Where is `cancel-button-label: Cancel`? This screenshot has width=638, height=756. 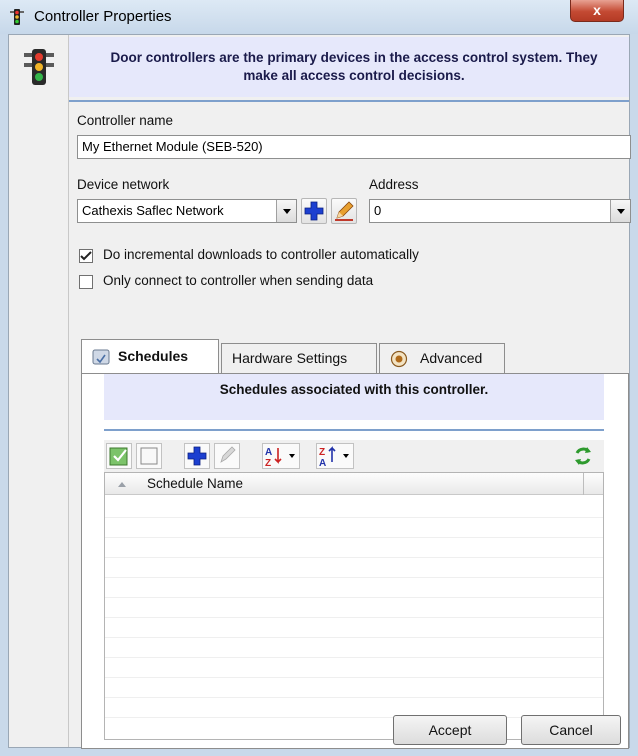
cancel-button-label: Cancel is located at coordinates (571, 730).